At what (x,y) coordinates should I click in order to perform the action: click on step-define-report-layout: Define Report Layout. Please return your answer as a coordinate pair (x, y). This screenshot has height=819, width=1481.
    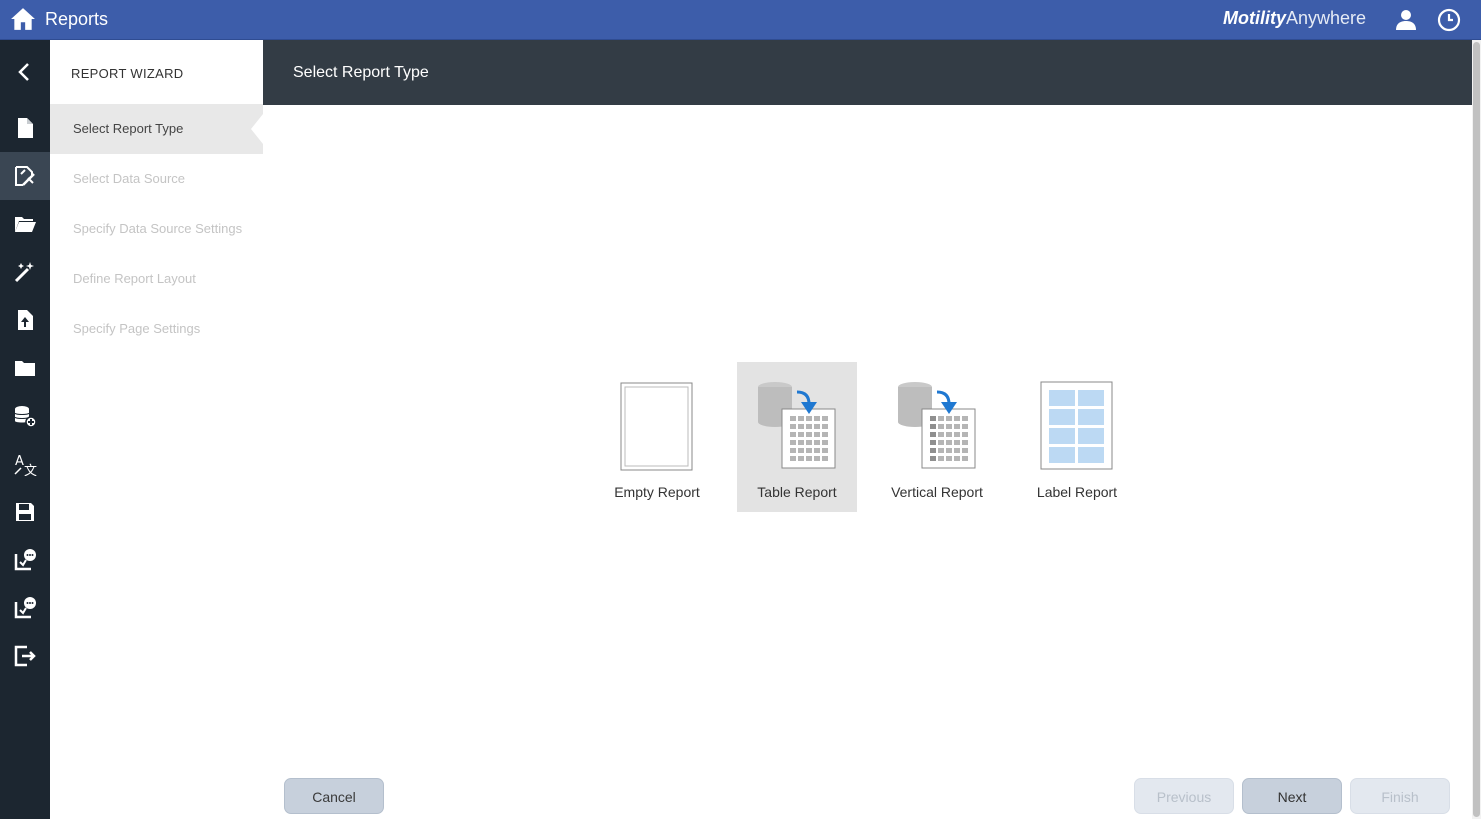
    Looking at the image, I should click on (134, 278).